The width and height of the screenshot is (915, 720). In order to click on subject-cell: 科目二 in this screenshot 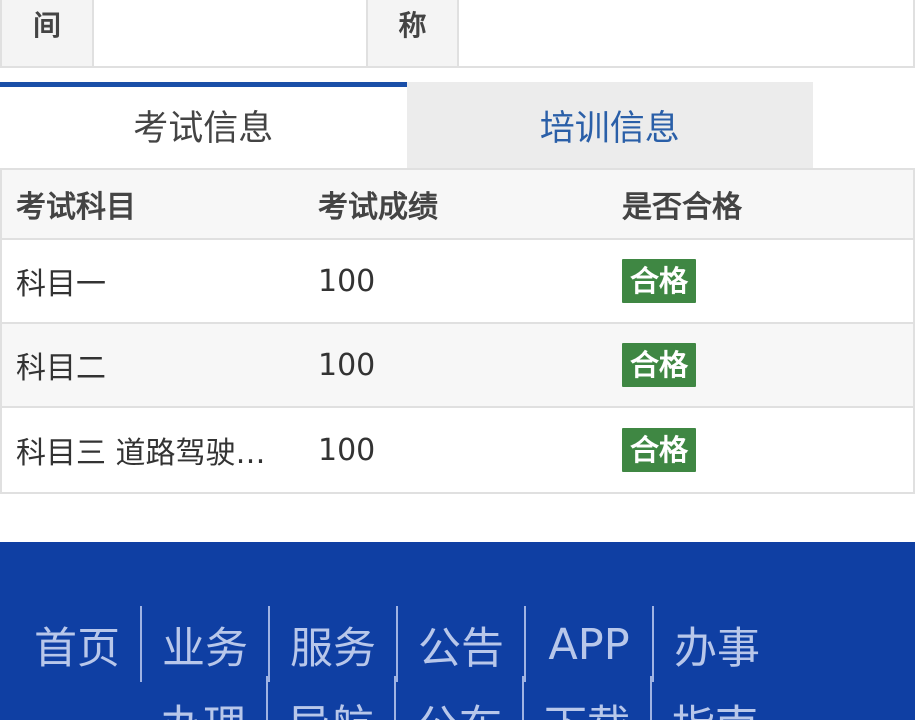, I will do `click(61, 368)`.